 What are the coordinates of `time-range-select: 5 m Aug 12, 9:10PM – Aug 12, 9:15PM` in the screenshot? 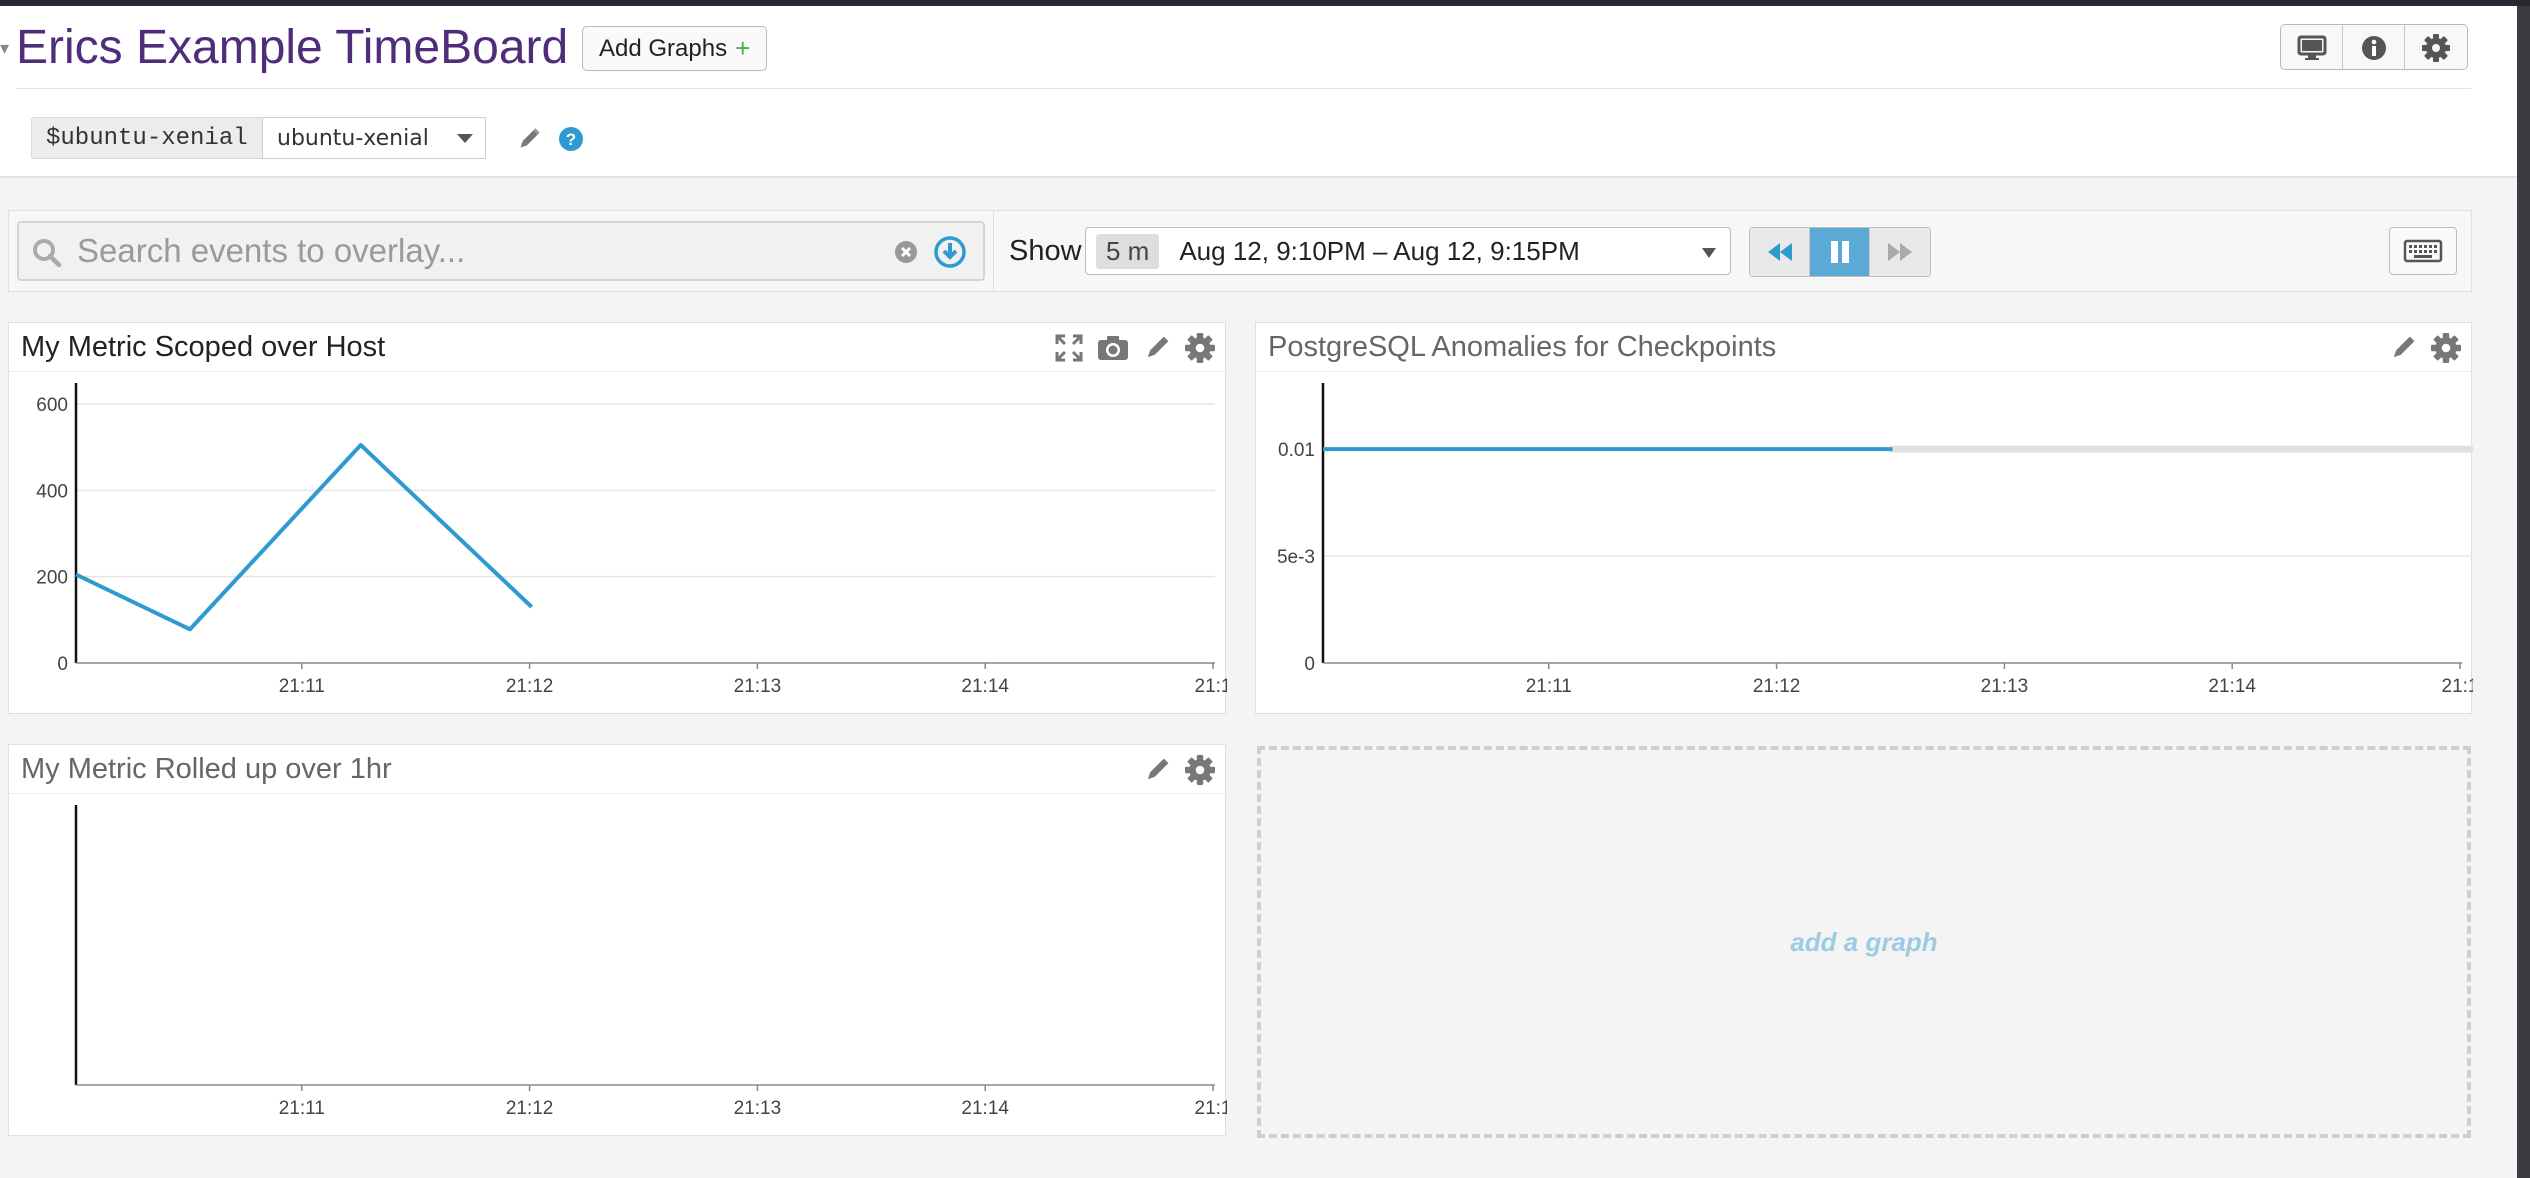 It's located at (1408, 251).